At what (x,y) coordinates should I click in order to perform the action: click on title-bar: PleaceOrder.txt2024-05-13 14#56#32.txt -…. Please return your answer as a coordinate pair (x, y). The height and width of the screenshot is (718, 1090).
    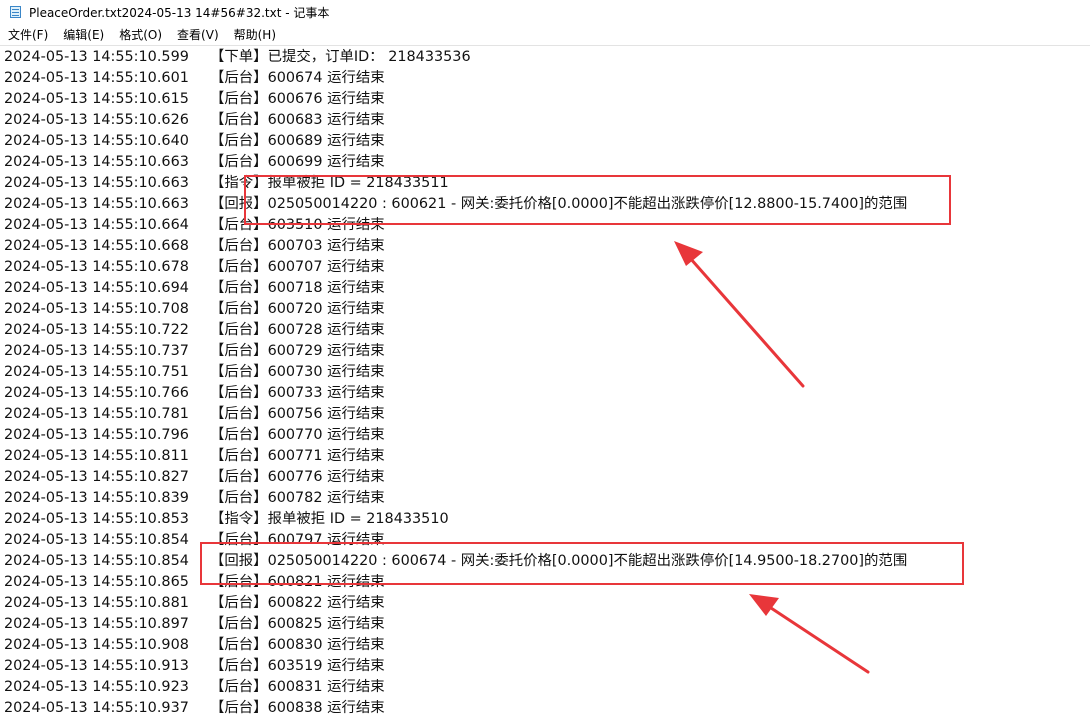
    Looking at the image, I should click on (545, 12).